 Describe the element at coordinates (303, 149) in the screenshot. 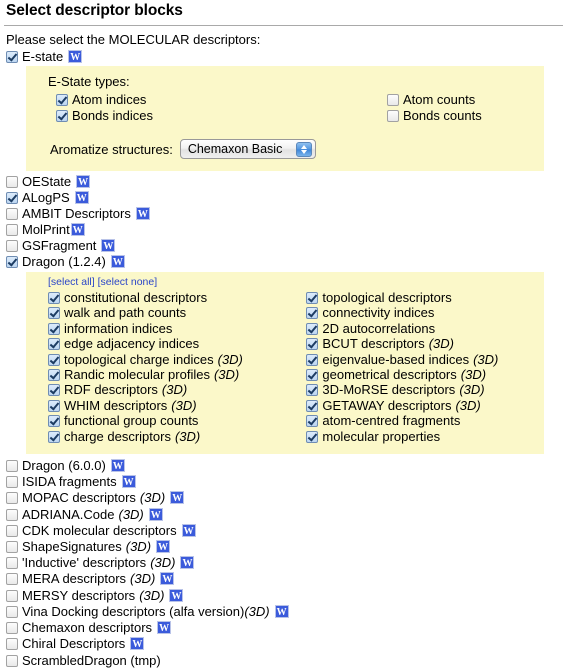

I see `up-down-chevron-icon` at that location.